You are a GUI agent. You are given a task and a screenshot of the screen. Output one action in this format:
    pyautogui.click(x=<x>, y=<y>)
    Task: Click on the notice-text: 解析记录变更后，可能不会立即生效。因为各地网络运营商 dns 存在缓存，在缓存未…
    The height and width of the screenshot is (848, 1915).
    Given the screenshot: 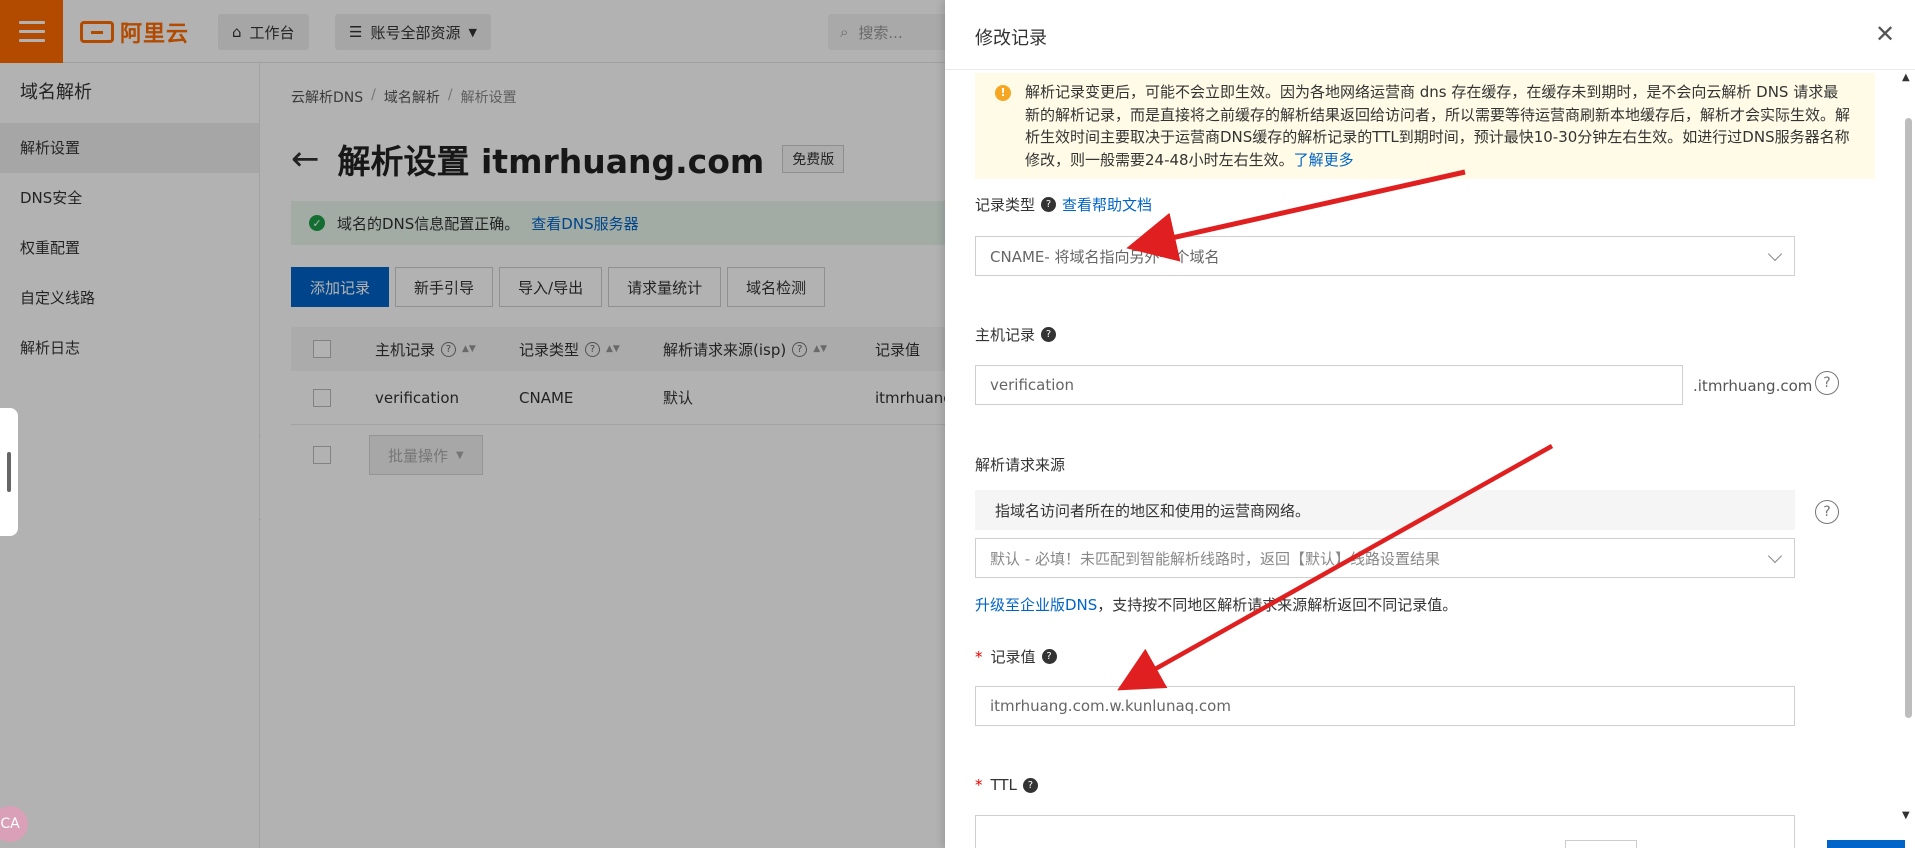 What is the action you would take?
    pyautogui.click(x=1438, y=126)
    